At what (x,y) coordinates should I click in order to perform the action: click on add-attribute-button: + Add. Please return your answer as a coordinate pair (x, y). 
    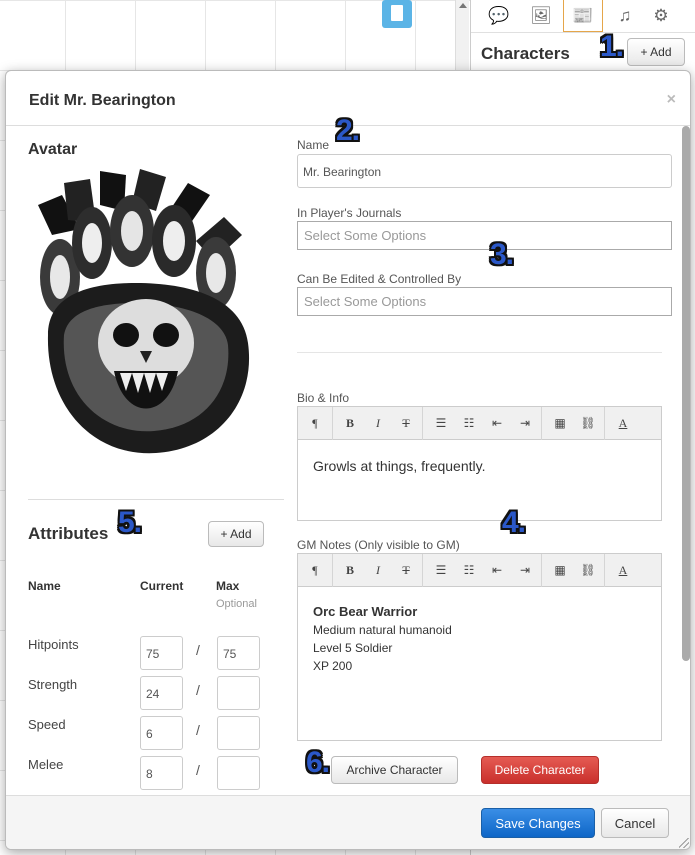
    Looking at the image, I should click on (236, 534).